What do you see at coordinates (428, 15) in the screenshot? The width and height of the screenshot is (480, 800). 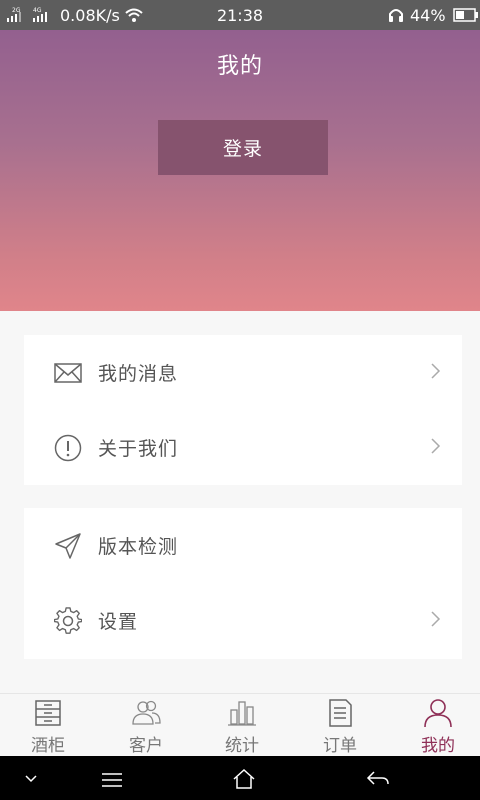 I see `battery-percent: 44%` at bounding box center [428, 15].